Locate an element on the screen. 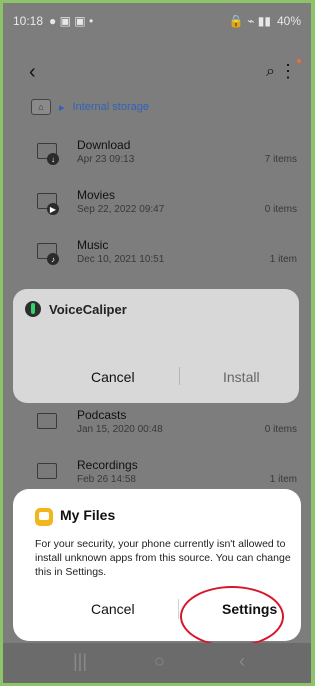 The height and width of the screenshot is (686, 320). navigation-bar: ||| ○ ‹ is located at coordinates (157, 663).